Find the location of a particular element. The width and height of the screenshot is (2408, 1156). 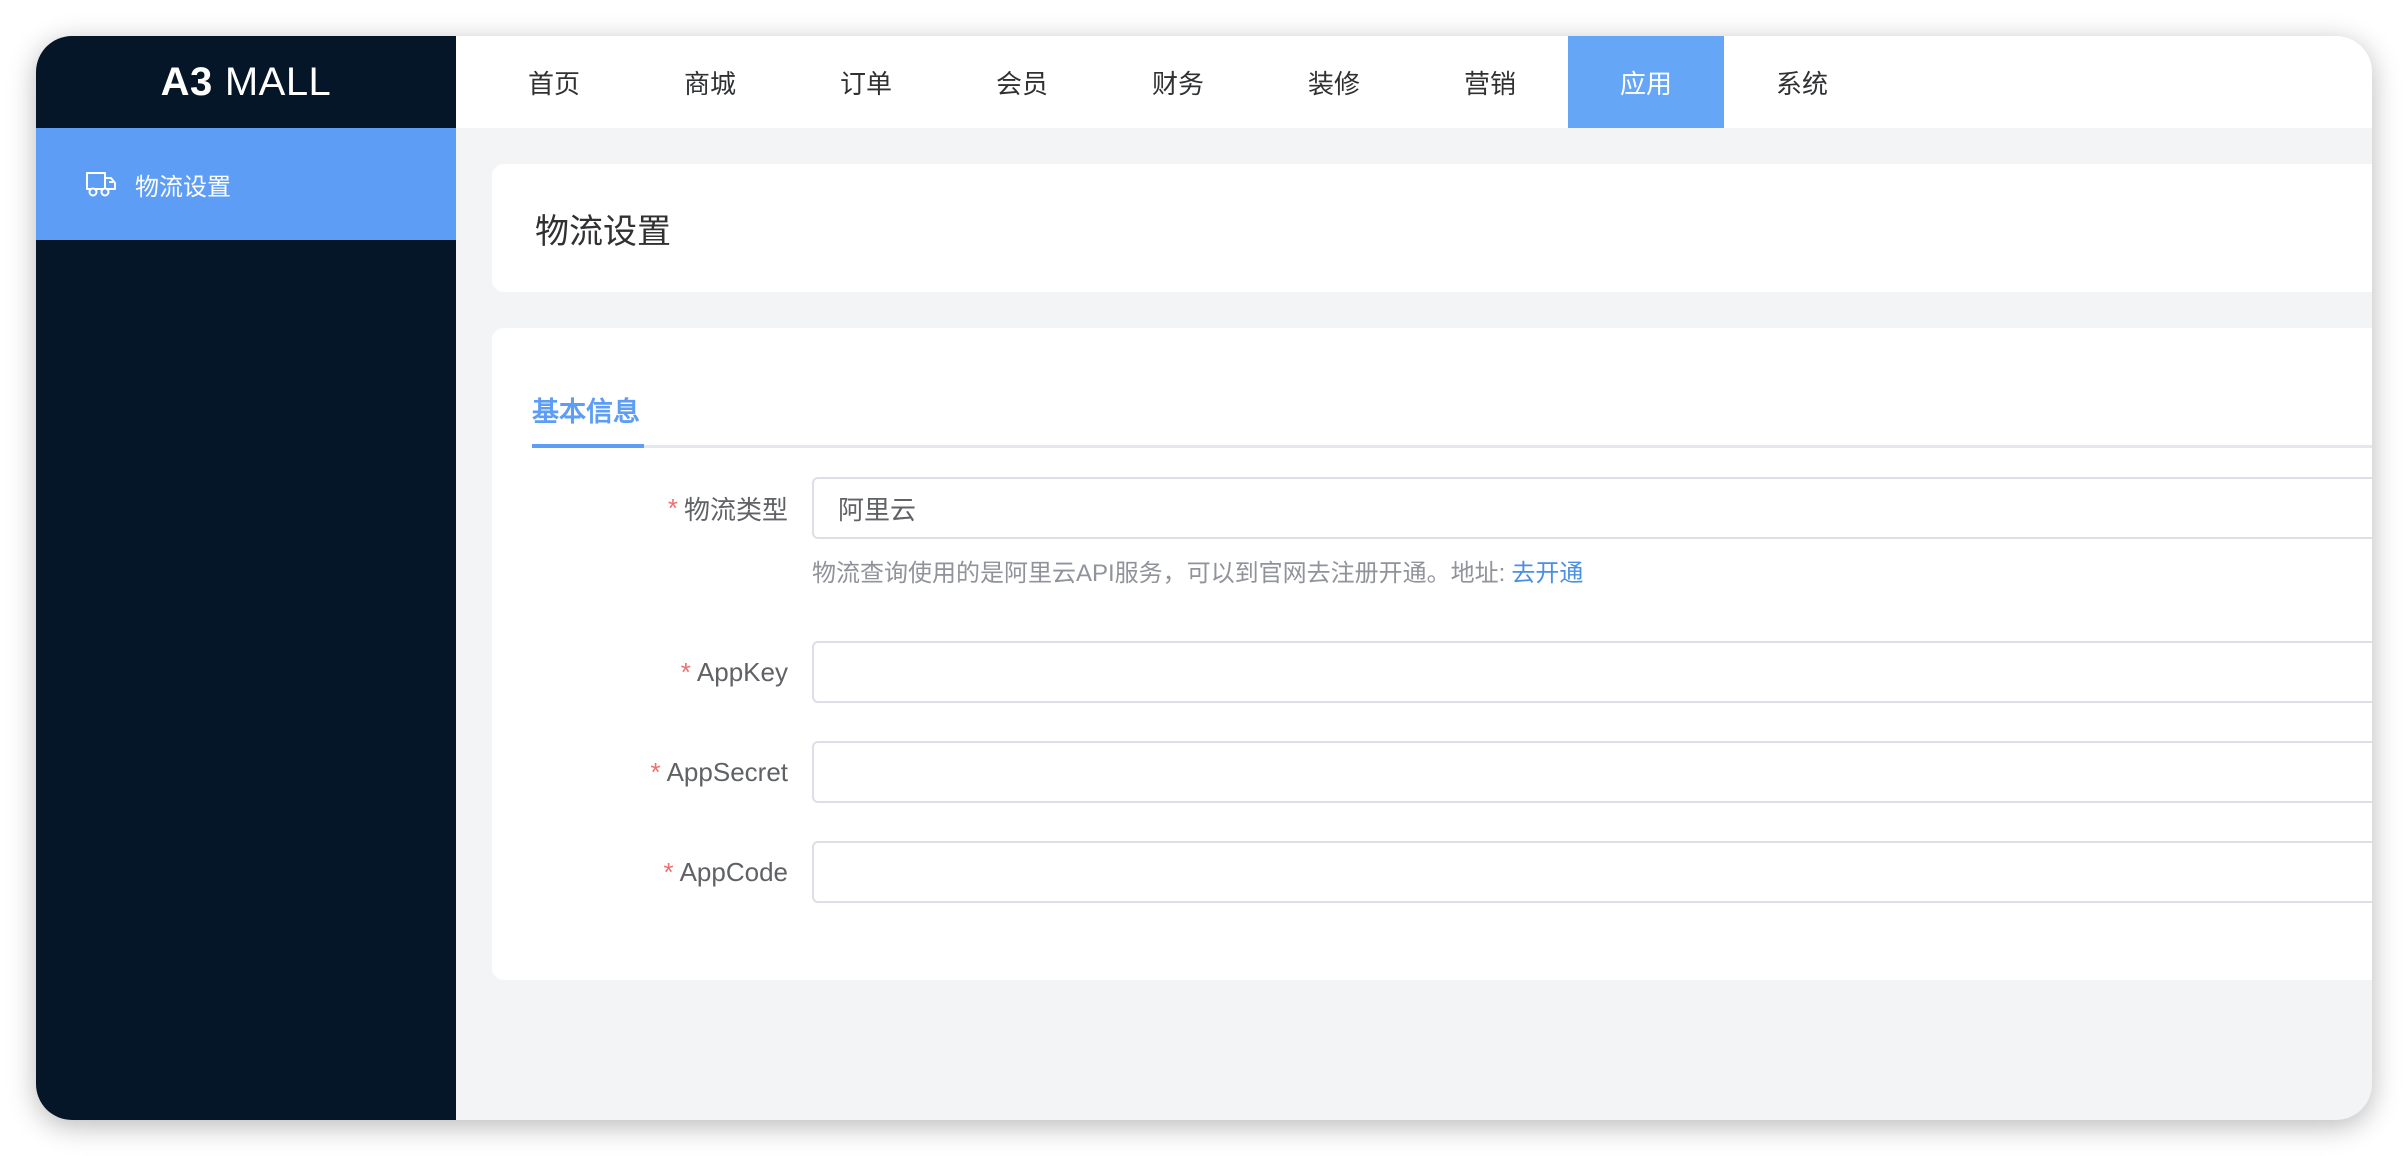

activate-link: 去开通 is located at coordinates (1547, 573).